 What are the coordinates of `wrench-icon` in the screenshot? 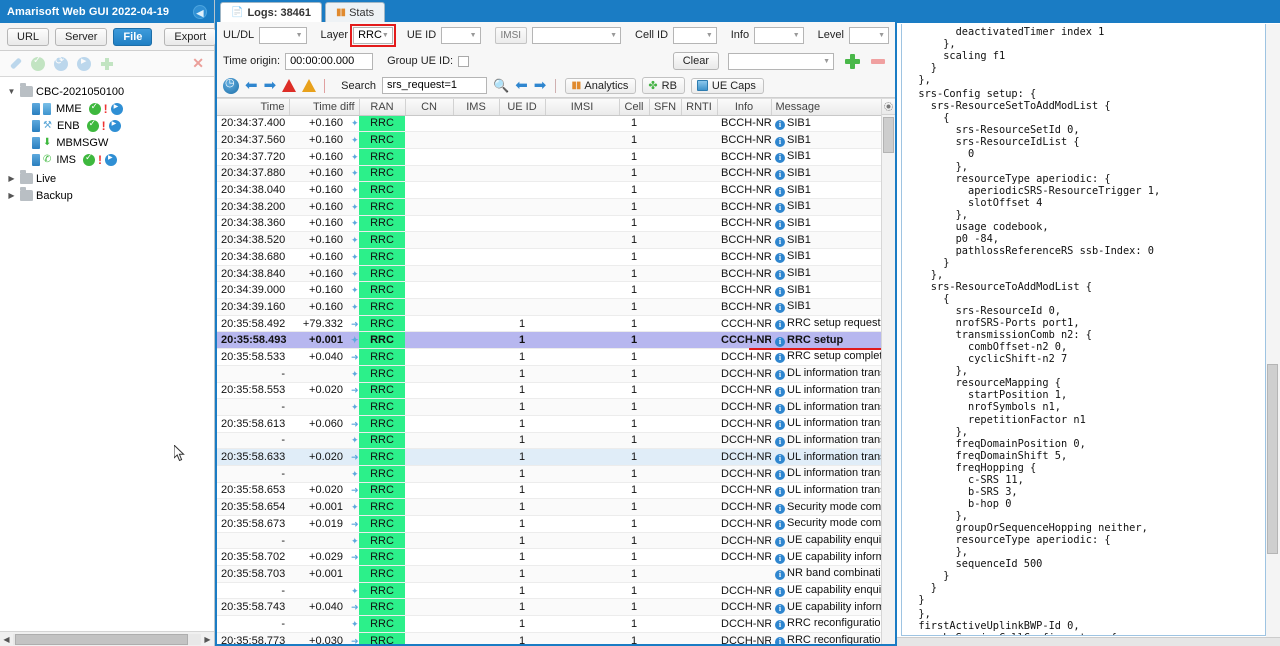 It's located at (16, 63).